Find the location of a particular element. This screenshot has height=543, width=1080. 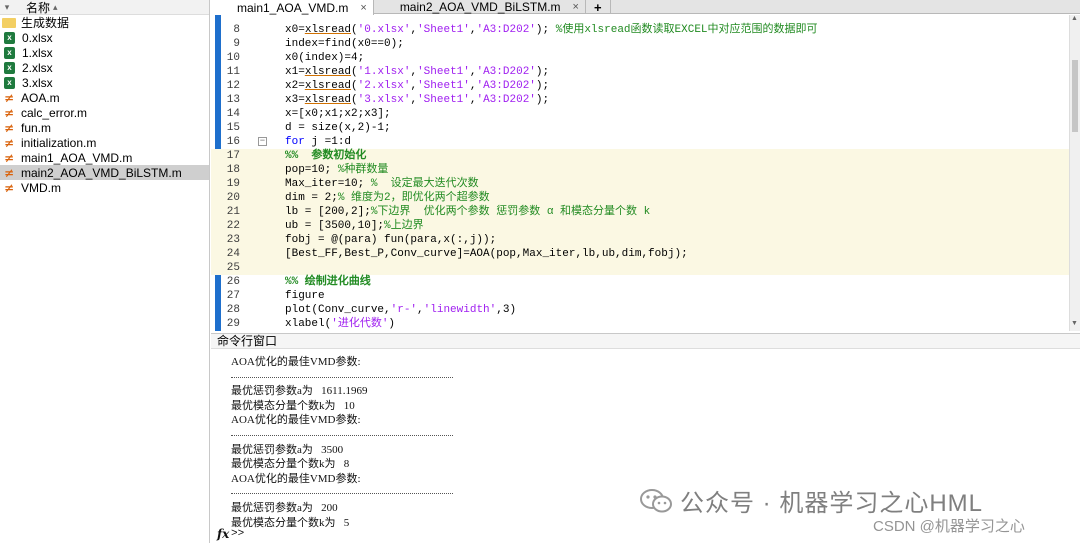

code-line: 22 ub = [3500,10];%上边界 is located at coordinates (645, 226).